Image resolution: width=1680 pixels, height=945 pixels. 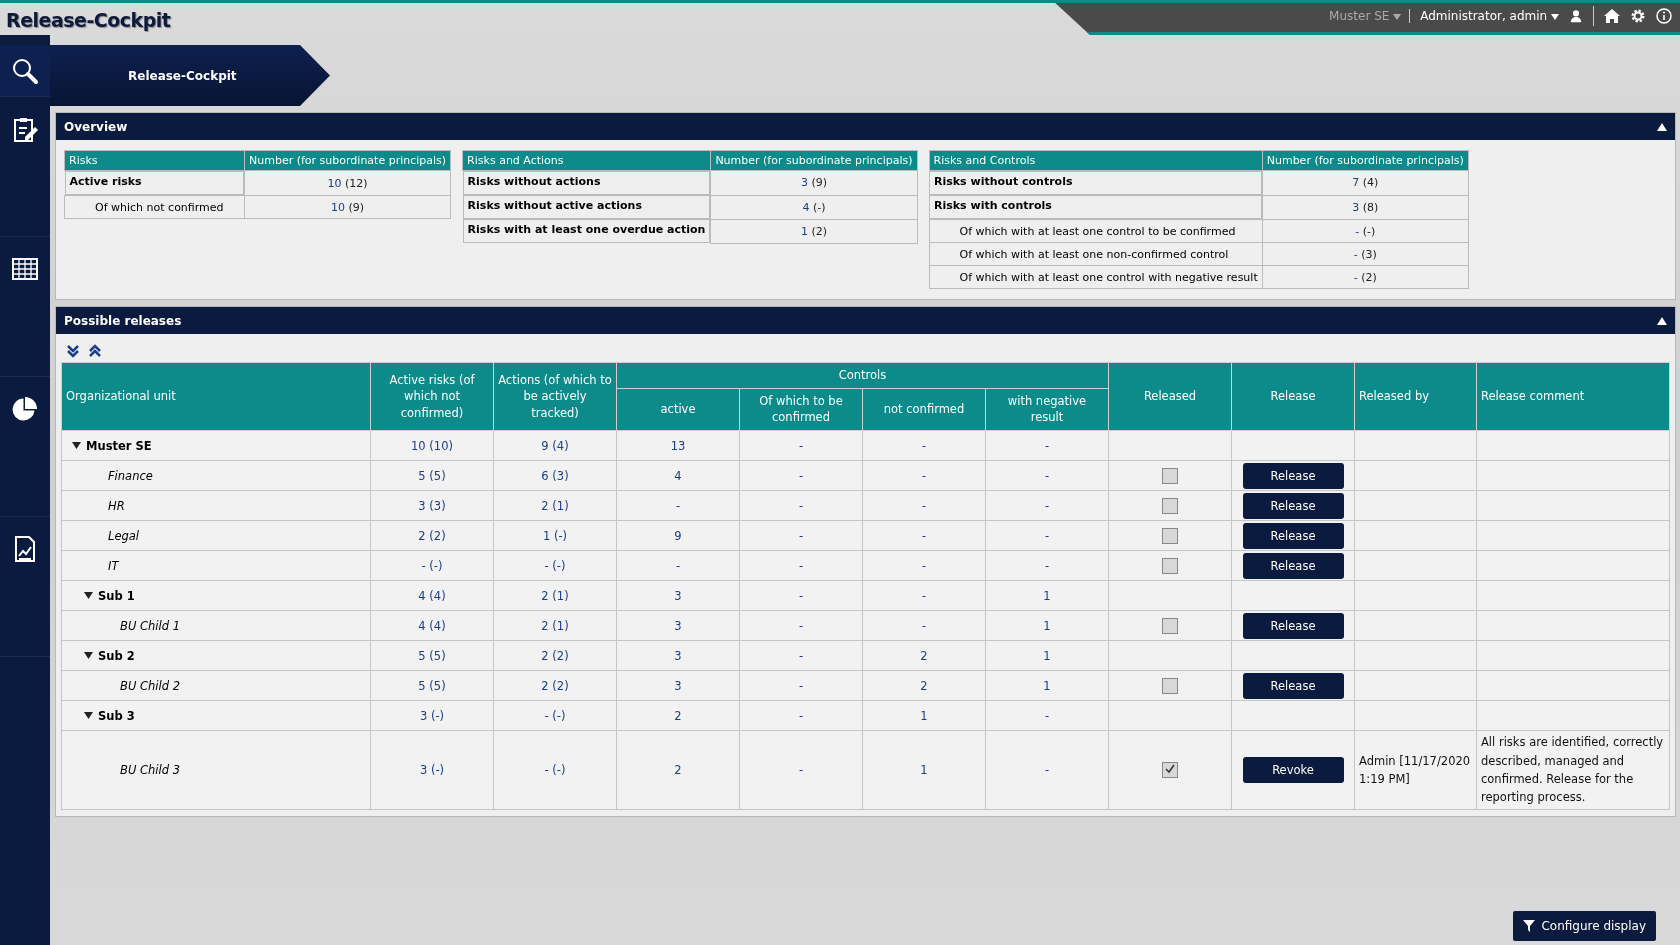 What do you see at coordinates (1370, 16) in the screenshot?
I see `principal-selector: Muster SE` at bounding box center [1370, 16].